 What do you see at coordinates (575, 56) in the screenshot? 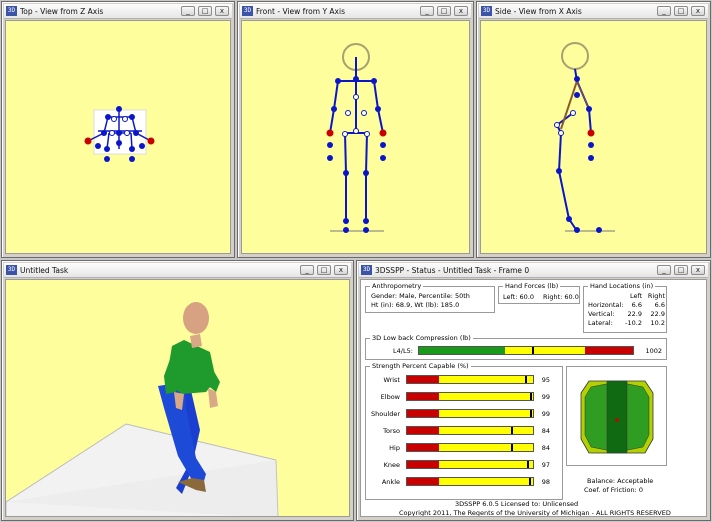
I see `head-outline` at bounding box center [575, 56].